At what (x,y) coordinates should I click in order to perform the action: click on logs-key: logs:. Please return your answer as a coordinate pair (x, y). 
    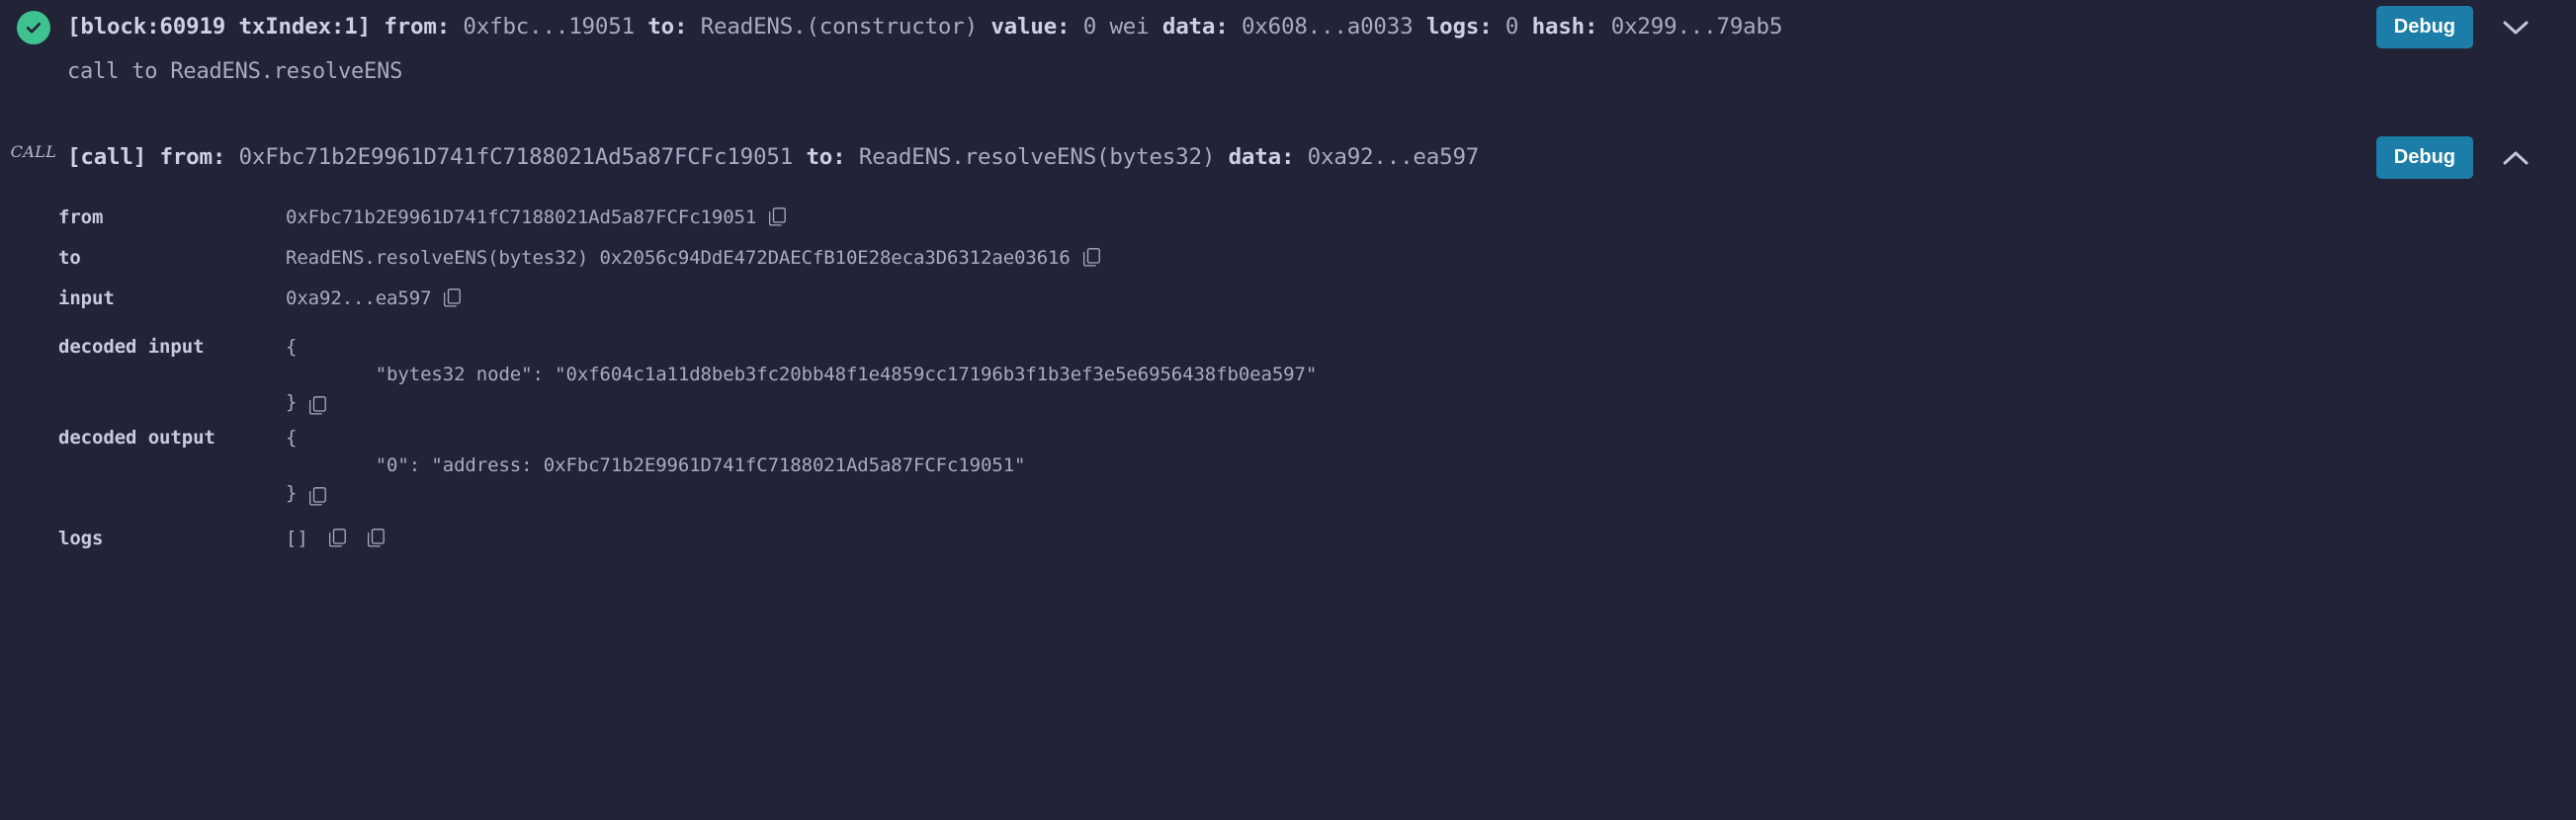
    Looking at the image, I should click on (1459, 27).